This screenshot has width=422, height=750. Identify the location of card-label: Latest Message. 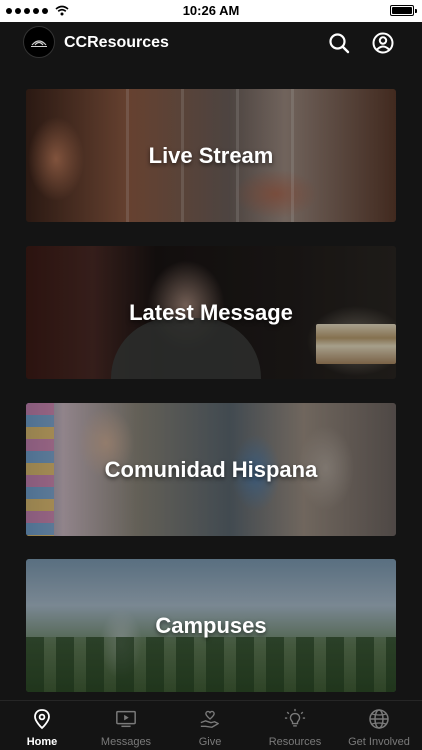
(211, 312).